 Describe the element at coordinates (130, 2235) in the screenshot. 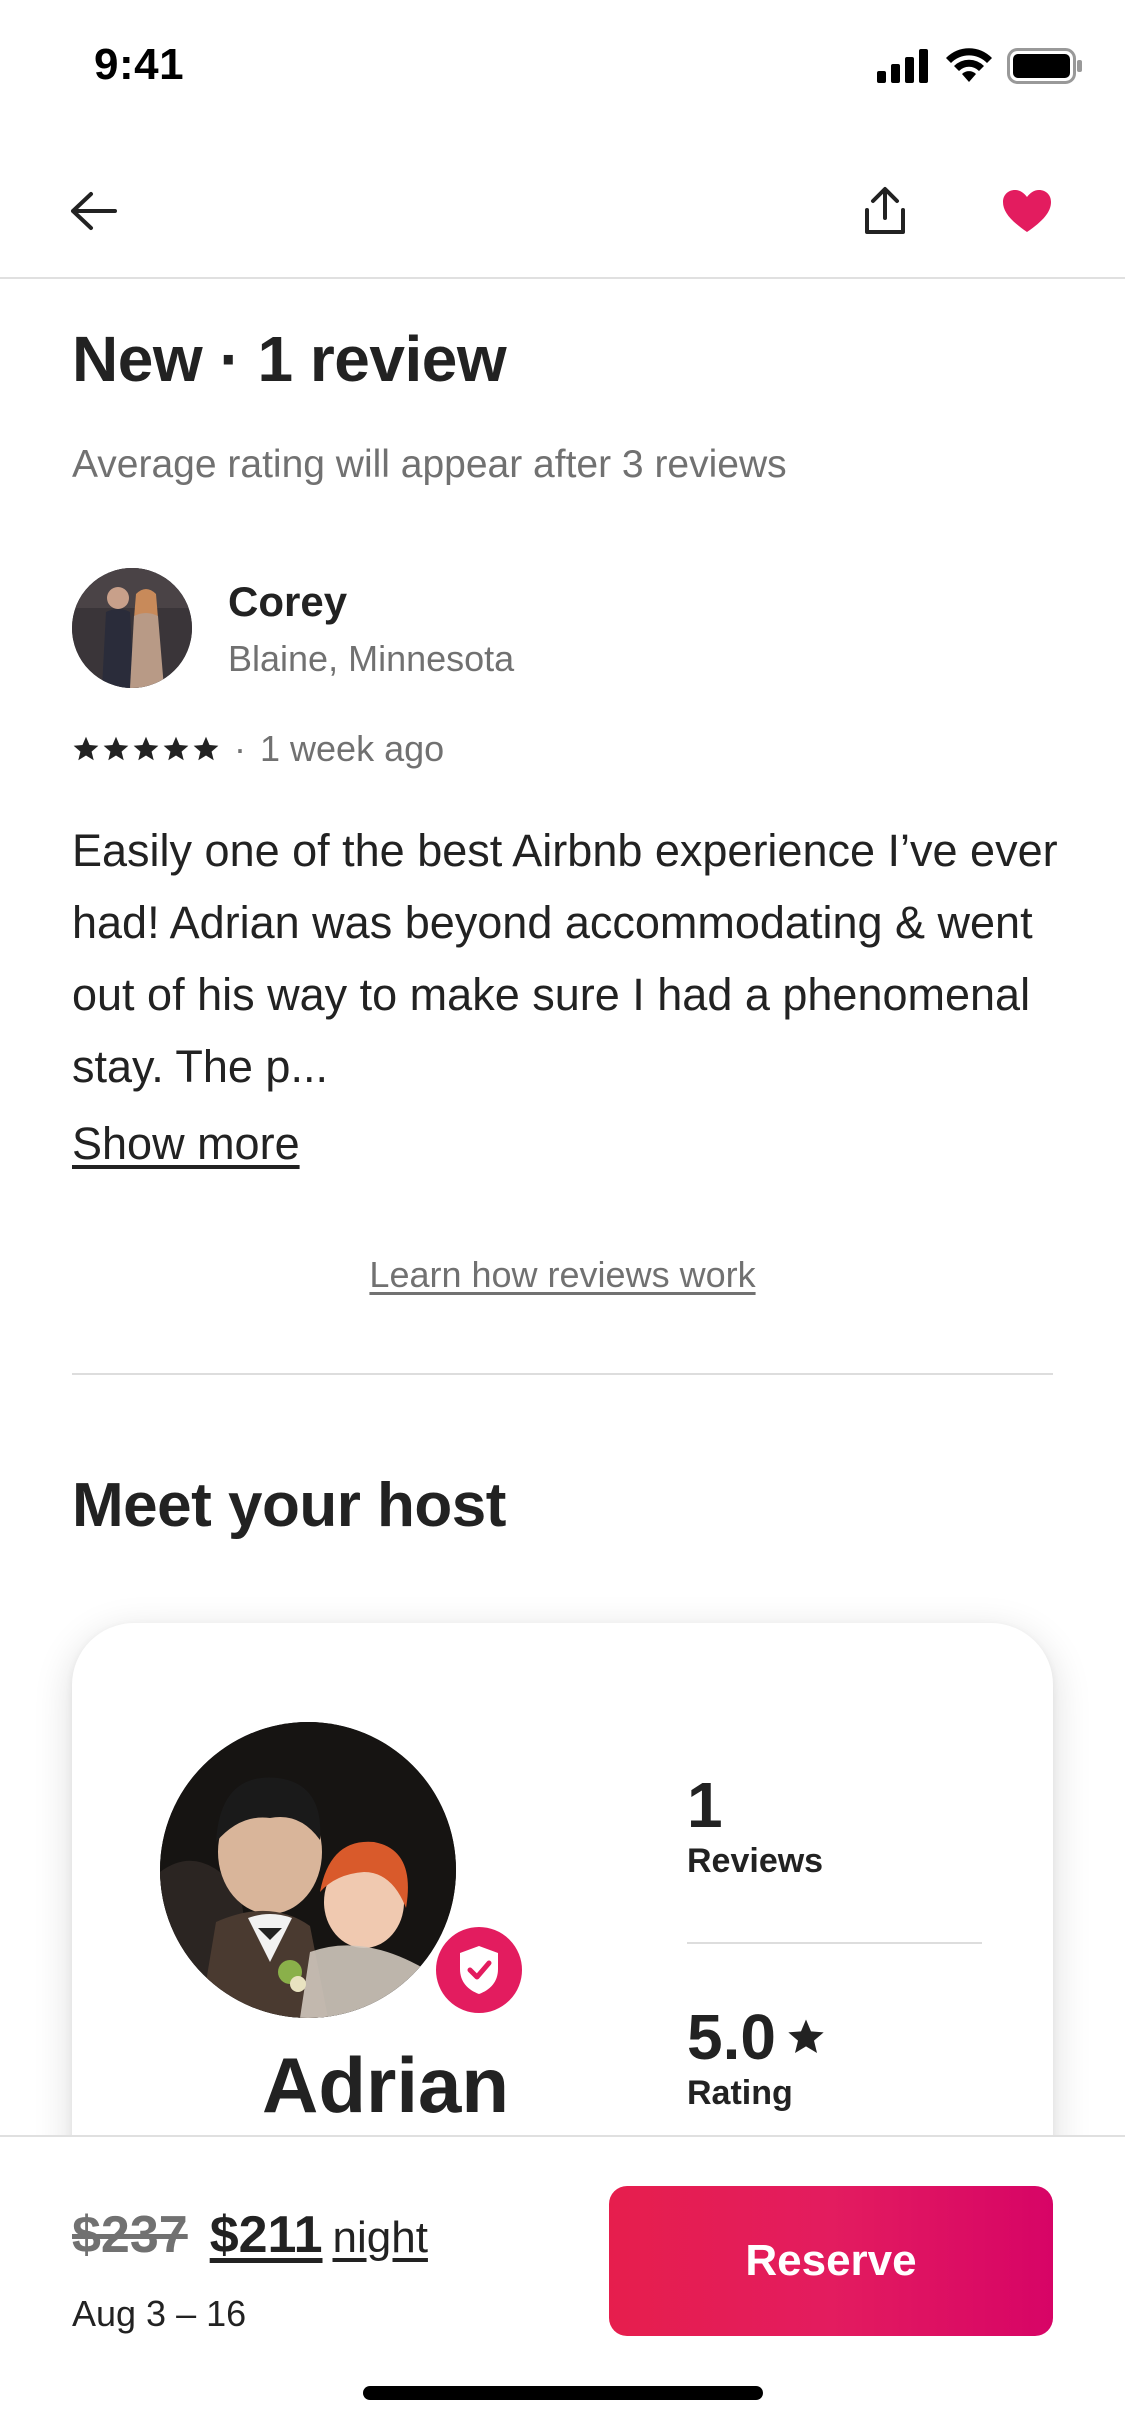

I see `original-price: $237` at that location.